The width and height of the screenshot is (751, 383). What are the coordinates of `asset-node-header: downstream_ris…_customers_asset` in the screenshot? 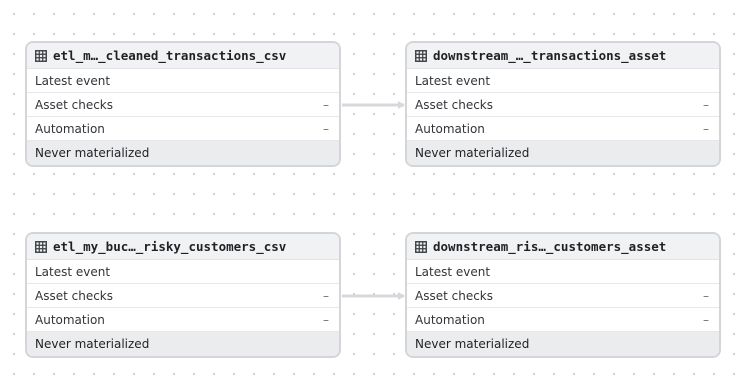 It's located at (563, 247).